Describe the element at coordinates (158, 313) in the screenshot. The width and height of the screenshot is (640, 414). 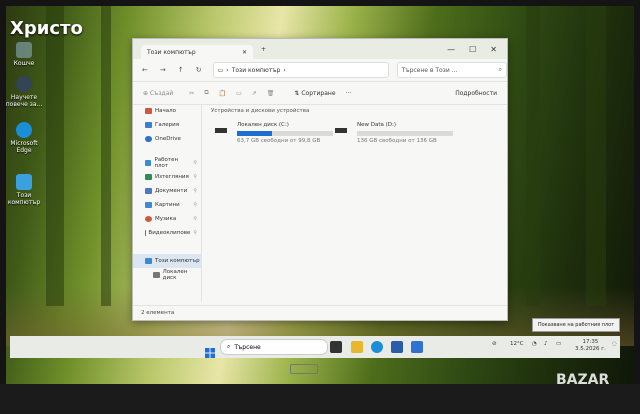
I see `item-count: 2 елемента` at that location.